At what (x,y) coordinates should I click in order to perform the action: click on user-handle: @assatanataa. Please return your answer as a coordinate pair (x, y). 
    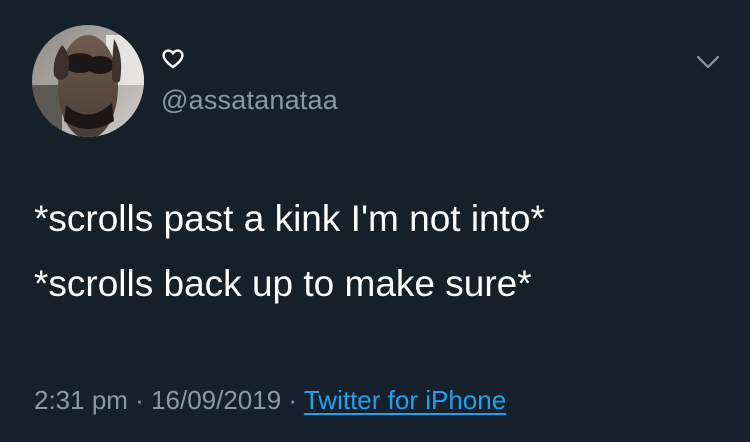
    Looking at the image, I should click on (249, 100).